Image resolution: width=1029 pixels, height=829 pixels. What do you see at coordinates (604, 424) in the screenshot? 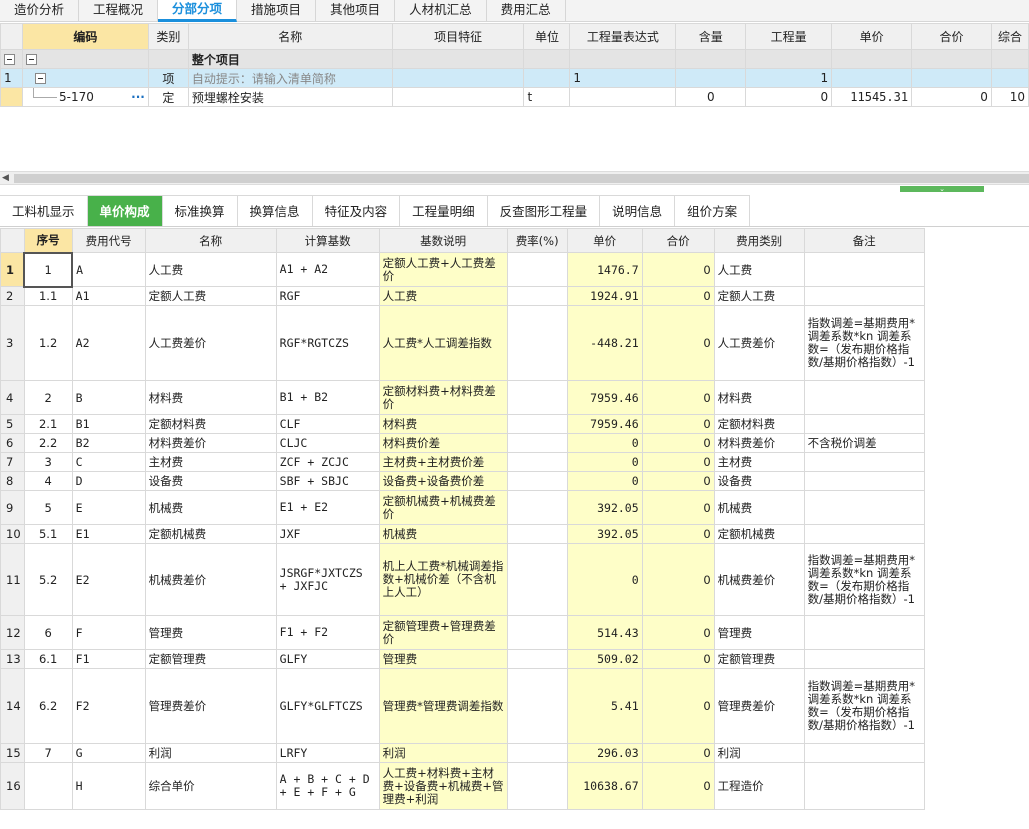
I see `unit-price-cell: 7959.46` at bounding box center [604, 424].